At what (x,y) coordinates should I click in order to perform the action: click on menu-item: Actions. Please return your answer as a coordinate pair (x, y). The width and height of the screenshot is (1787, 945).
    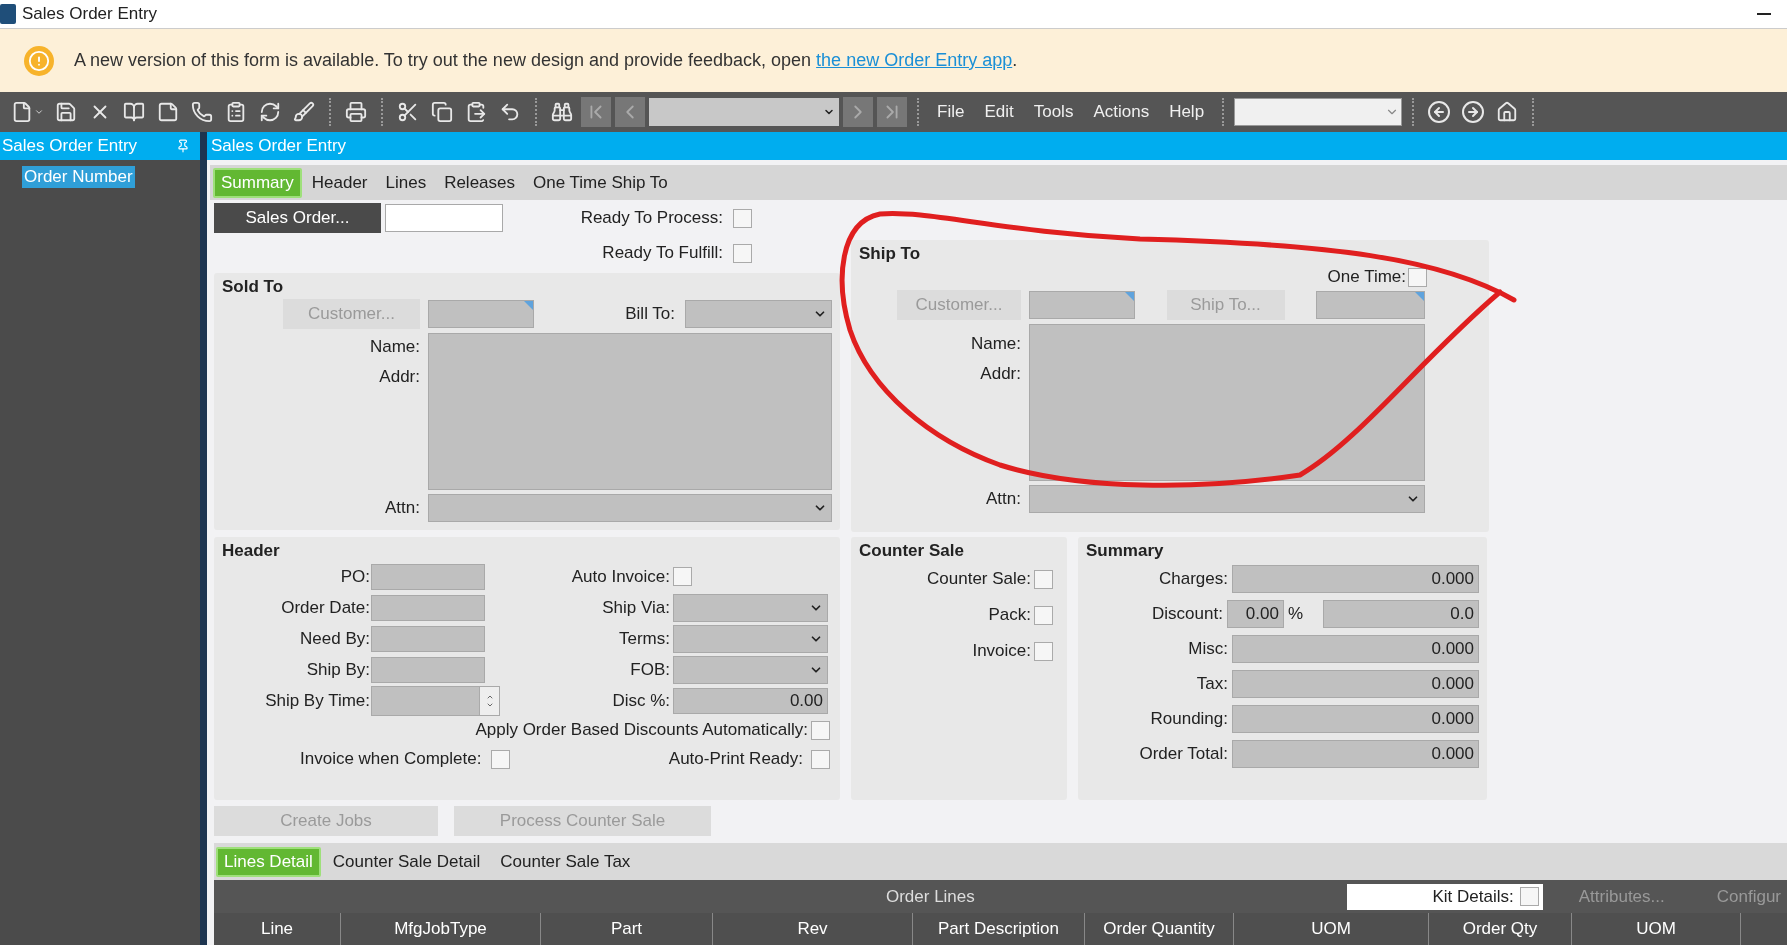
    Looking at the image, I should click on (1121, 112).